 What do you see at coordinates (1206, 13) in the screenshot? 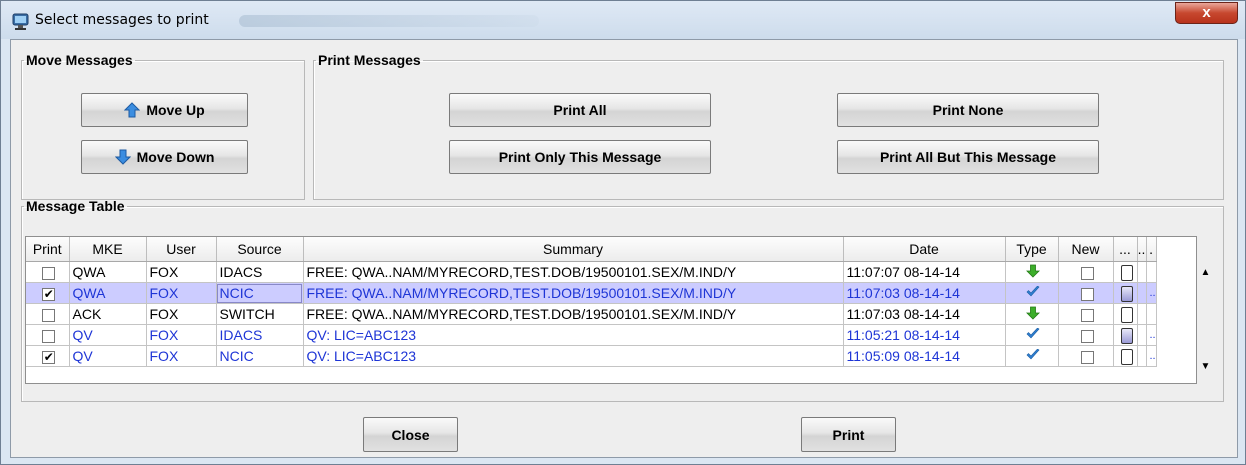
I see `close-window-button: x` at bounding box center [1206, 13].